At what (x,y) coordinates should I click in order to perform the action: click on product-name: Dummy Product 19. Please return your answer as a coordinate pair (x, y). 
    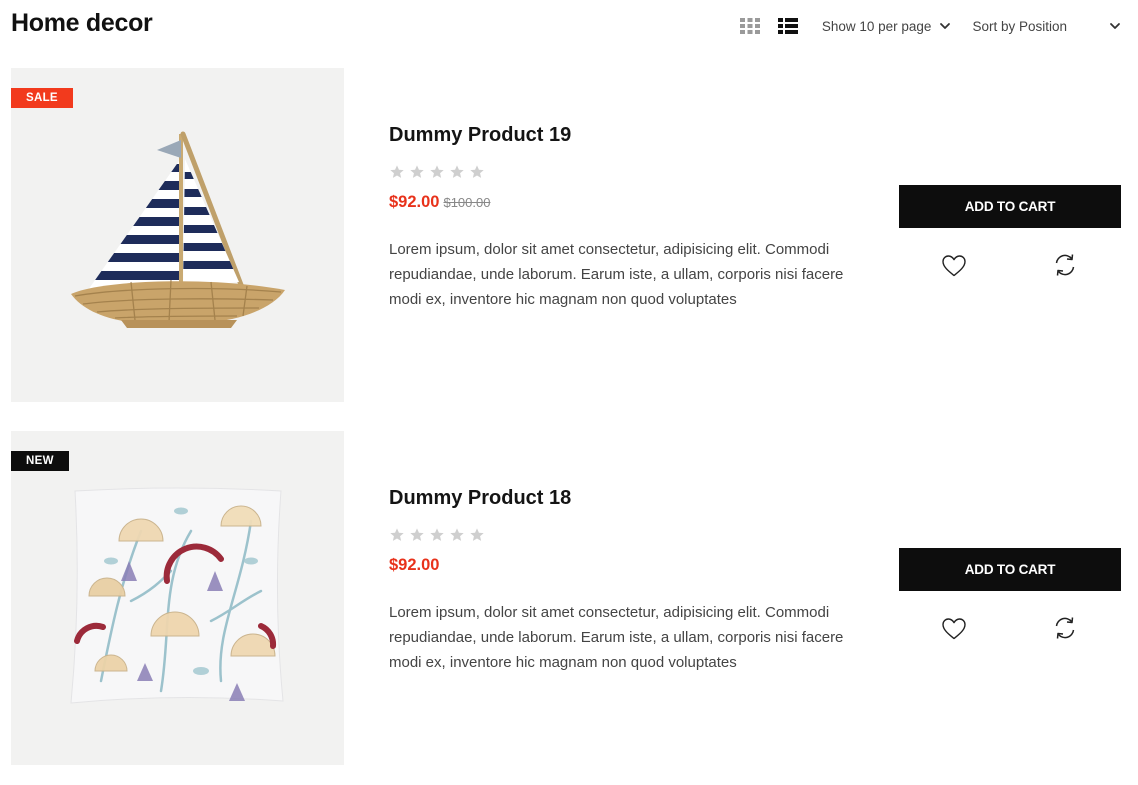
    Looking at the image, I should click on (629, 135).